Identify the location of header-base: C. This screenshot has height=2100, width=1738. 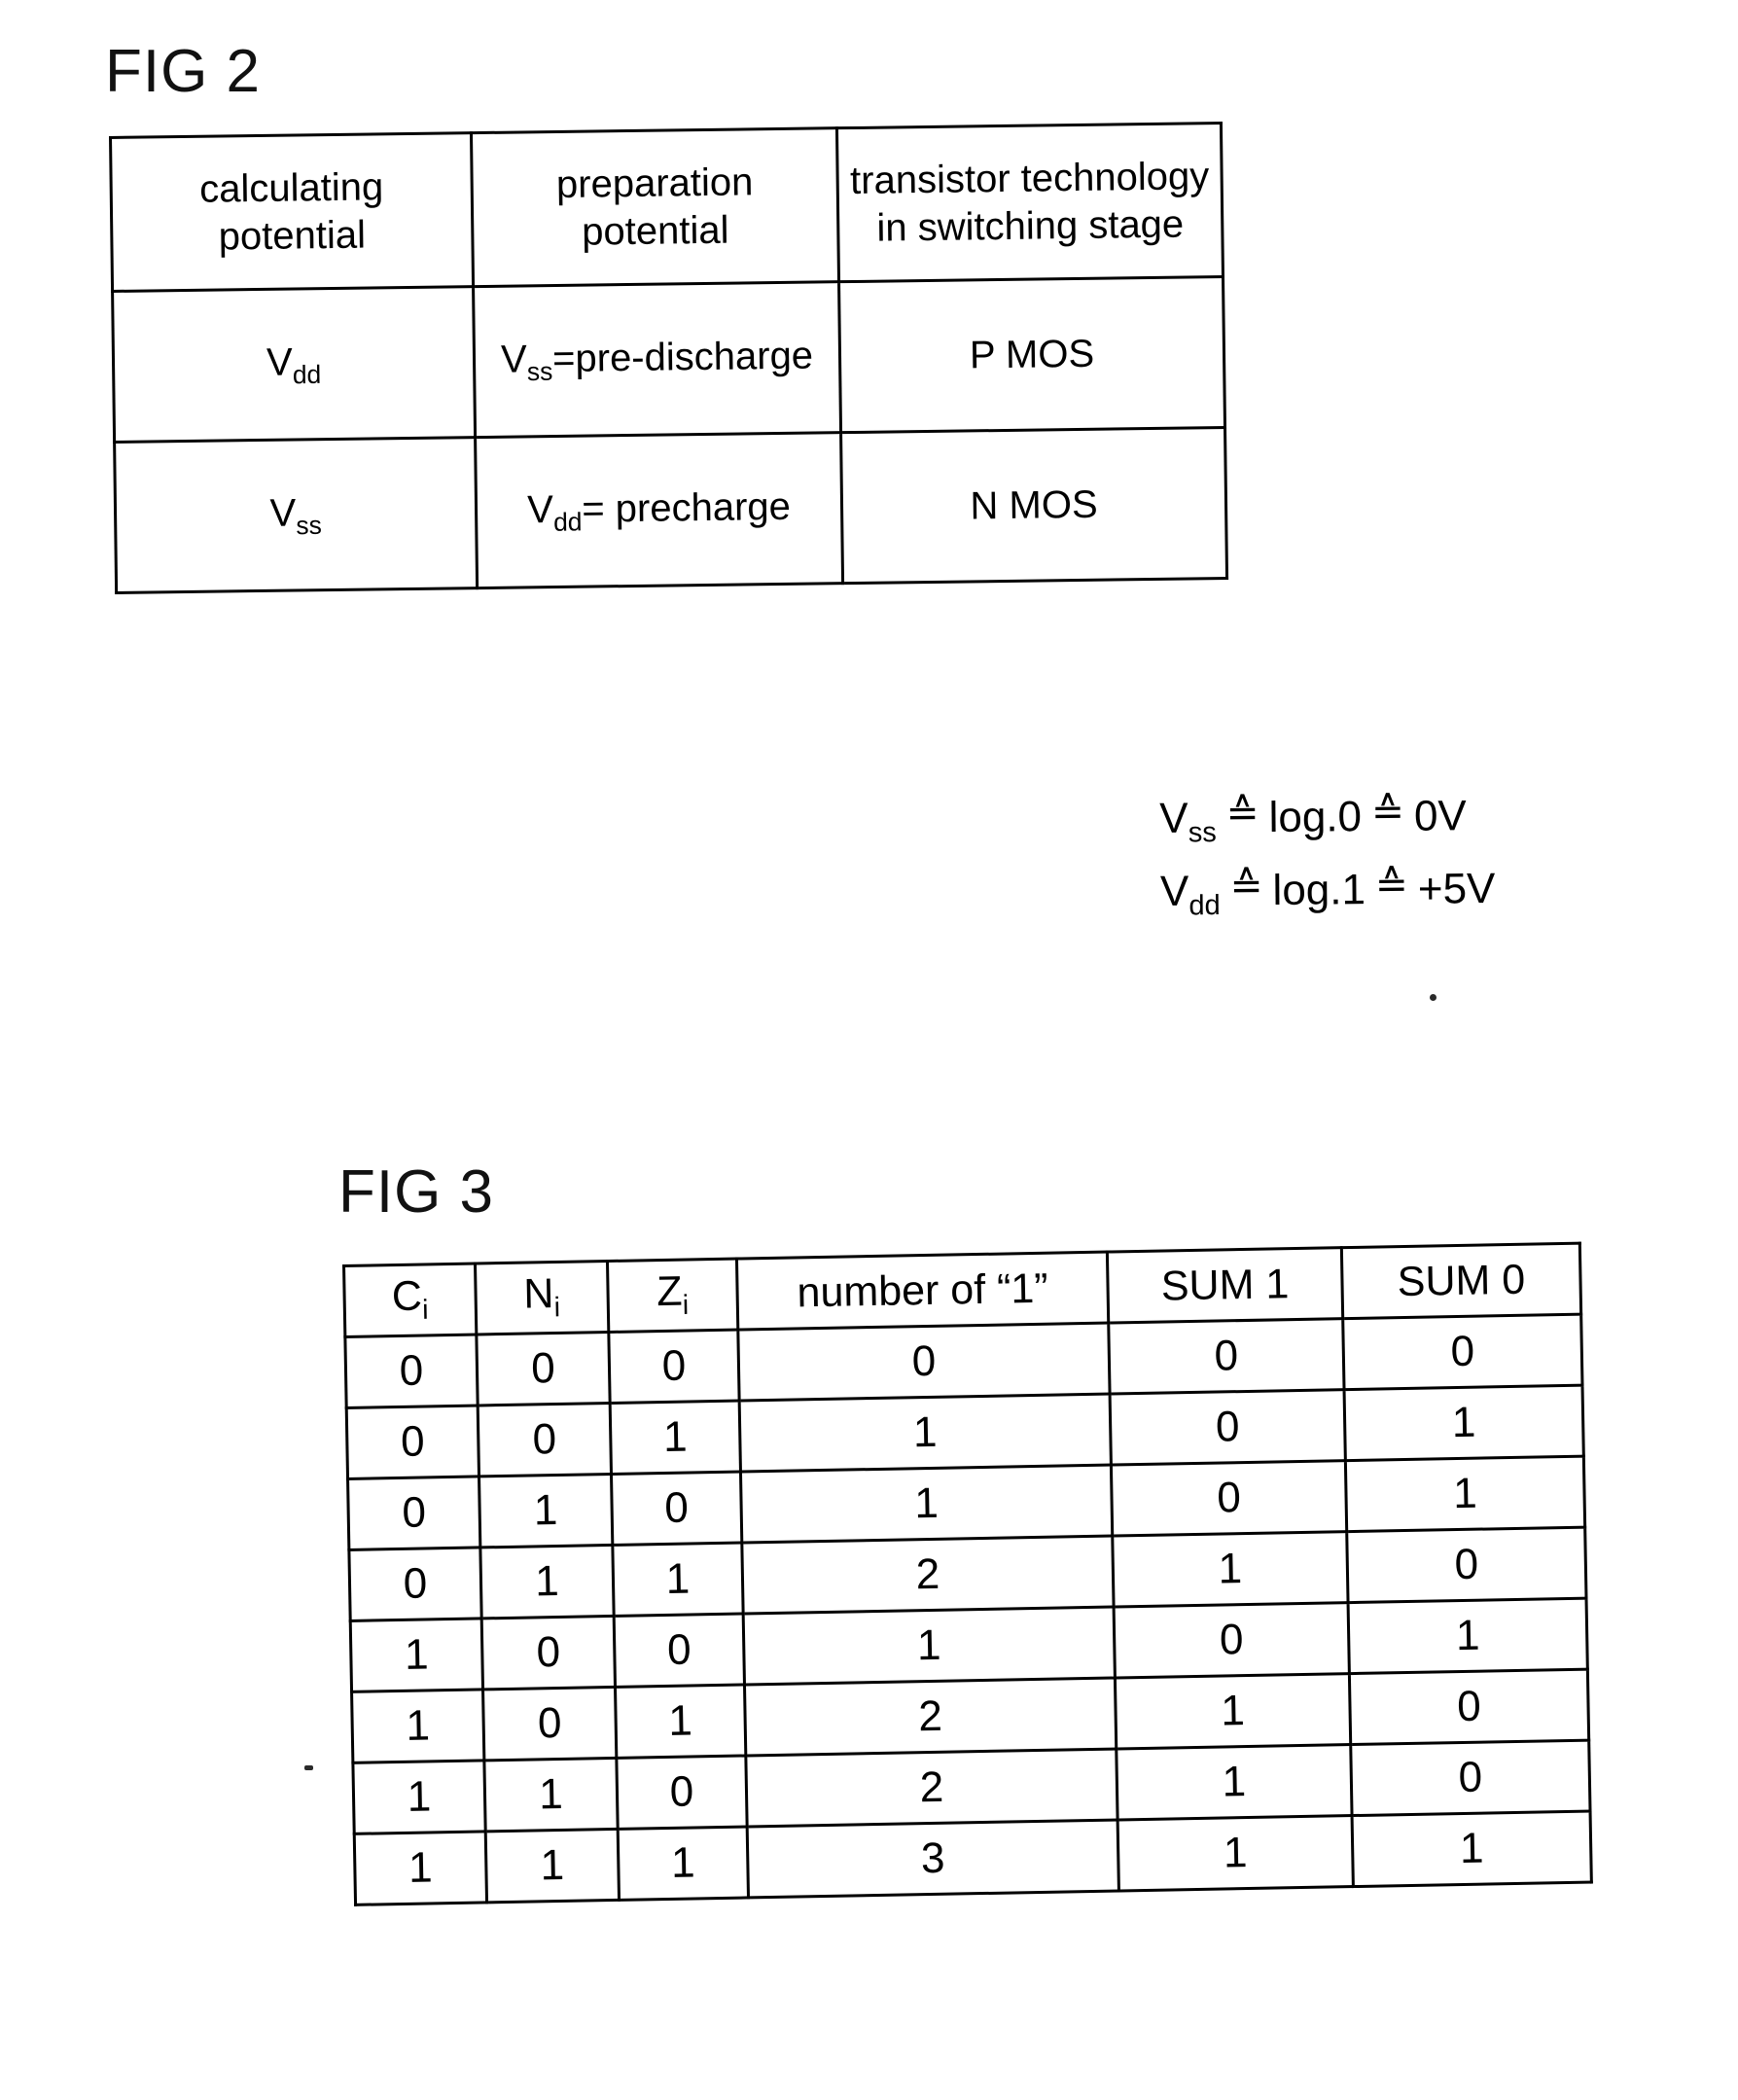
(407, 1297).